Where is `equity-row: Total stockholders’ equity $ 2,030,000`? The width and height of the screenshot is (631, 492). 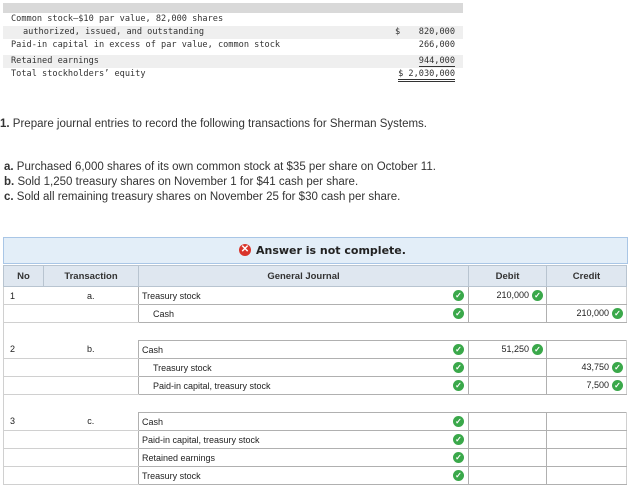 equity-row: Total stockholders’ equity $ 2,030,000 is located at coordinates (233, 75).